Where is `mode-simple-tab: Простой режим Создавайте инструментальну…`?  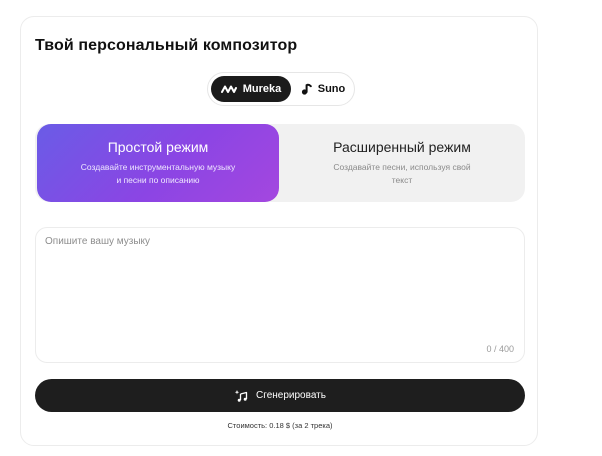 mode-simple-tab: Простой режим Создавайте инструментальну… is located at coordinates (158, 163).